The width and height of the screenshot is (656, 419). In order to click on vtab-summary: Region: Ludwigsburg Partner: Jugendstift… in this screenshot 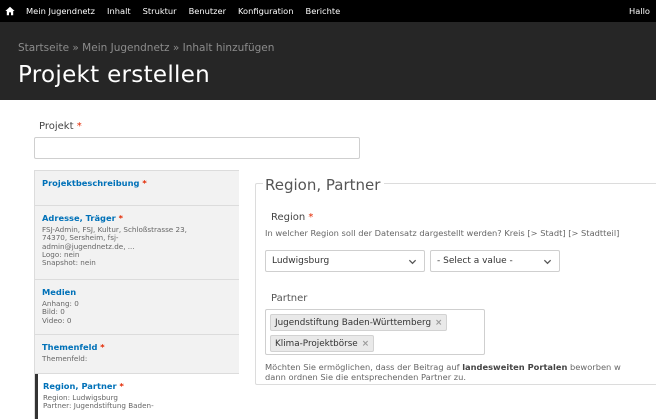, I will do `click(98, 402)`.